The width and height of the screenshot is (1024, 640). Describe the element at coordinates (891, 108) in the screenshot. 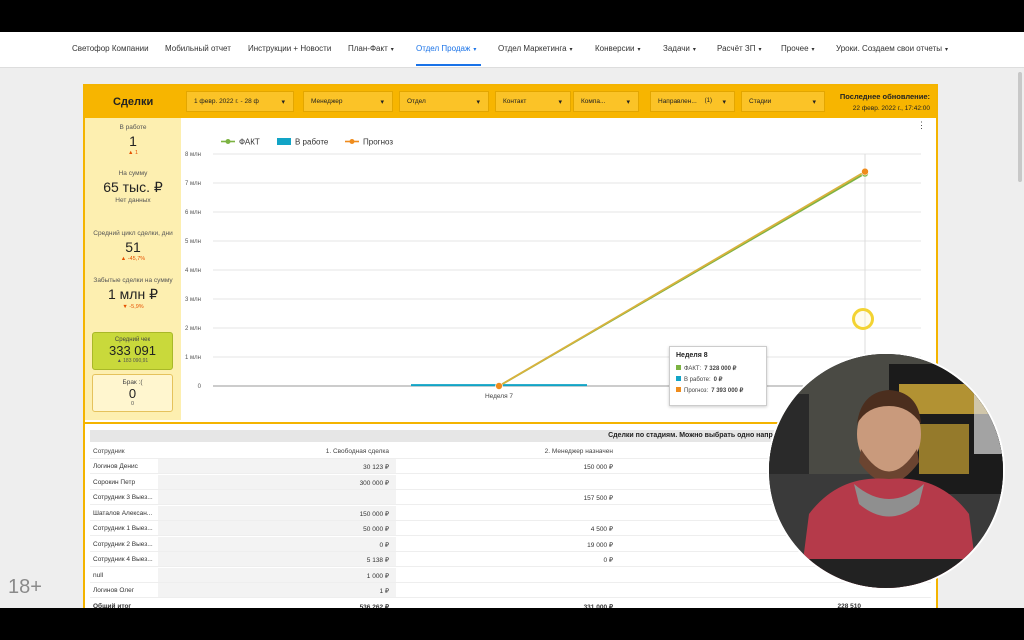

I see `last-update-value: 22 февр. 2022 г., 17:42:00` at that location.